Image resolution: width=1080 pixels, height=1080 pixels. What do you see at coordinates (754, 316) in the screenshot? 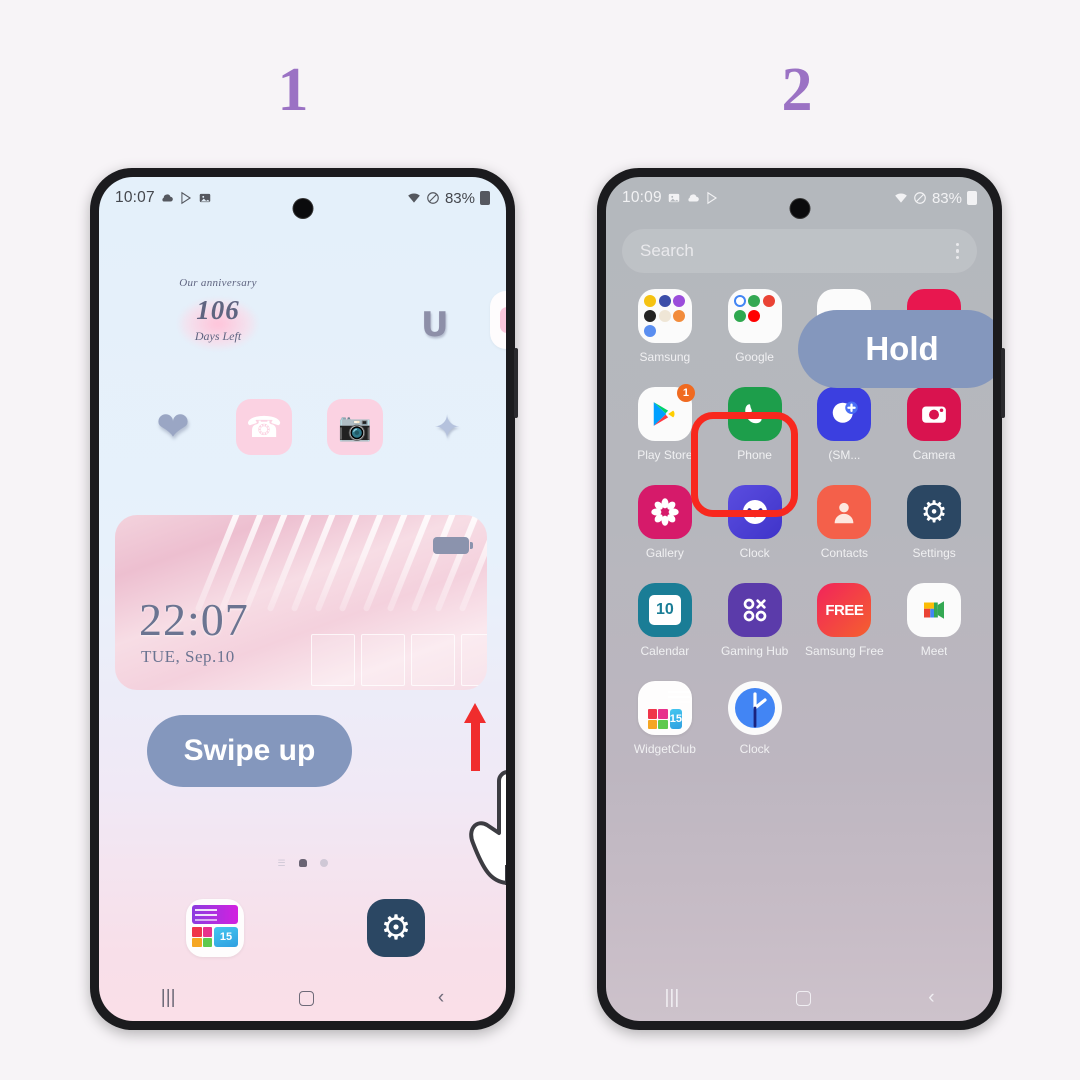
I see `google-folder-icon` at bounding box center [754, 316].